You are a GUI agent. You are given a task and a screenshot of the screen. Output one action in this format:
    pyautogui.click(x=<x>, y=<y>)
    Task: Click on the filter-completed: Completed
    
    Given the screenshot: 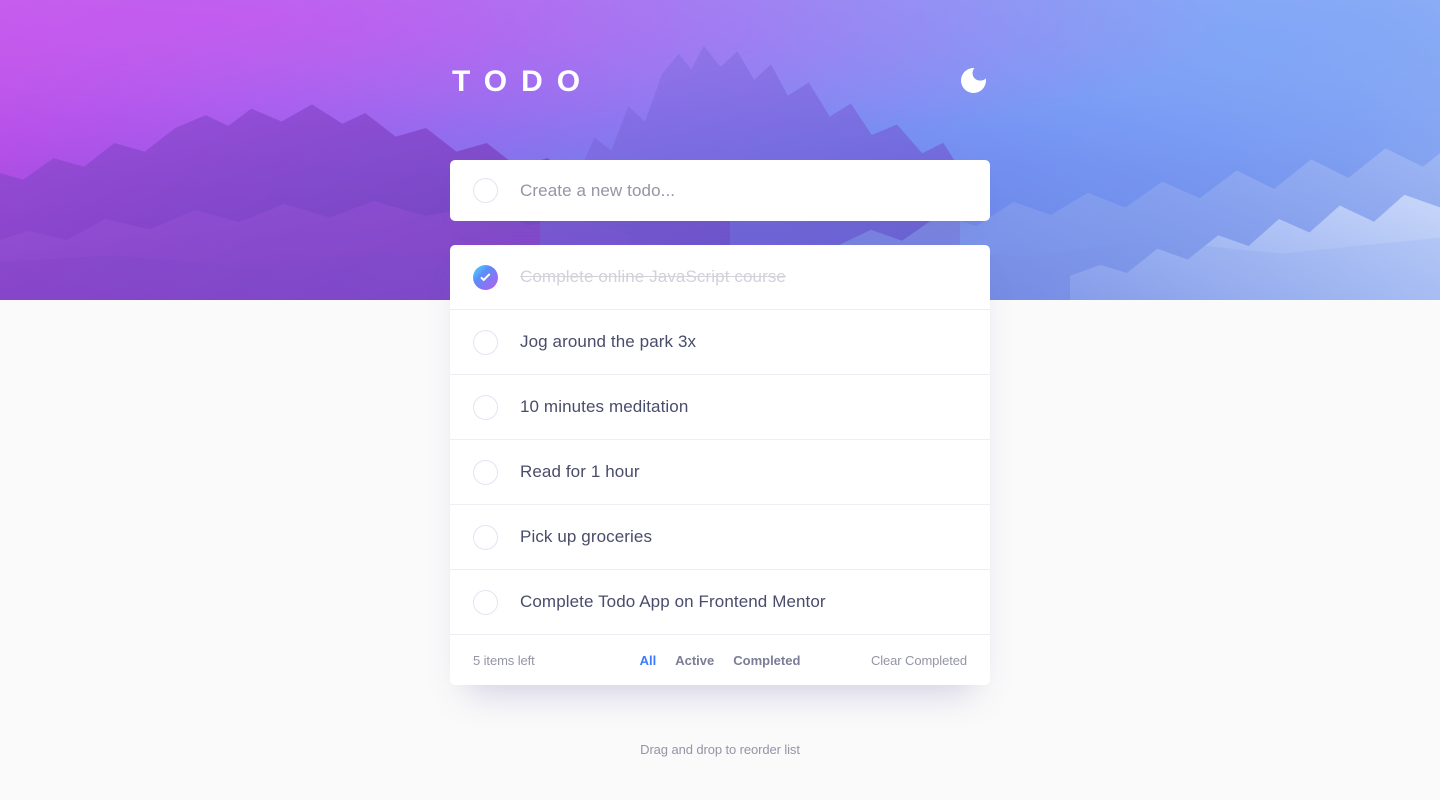 What is the action you would take?
    pyautogui.click(x=766, y=660)
    